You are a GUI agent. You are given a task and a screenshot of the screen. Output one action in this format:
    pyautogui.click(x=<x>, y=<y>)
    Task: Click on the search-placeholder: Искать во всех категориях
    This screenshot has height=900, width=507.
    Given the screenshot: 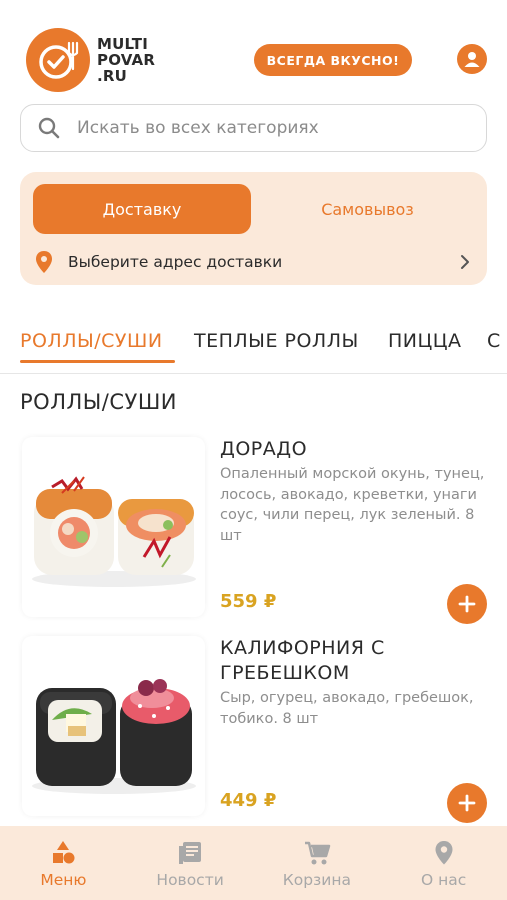 What is the action you would take?
    pyautogui.click(x=198, y=128)
    